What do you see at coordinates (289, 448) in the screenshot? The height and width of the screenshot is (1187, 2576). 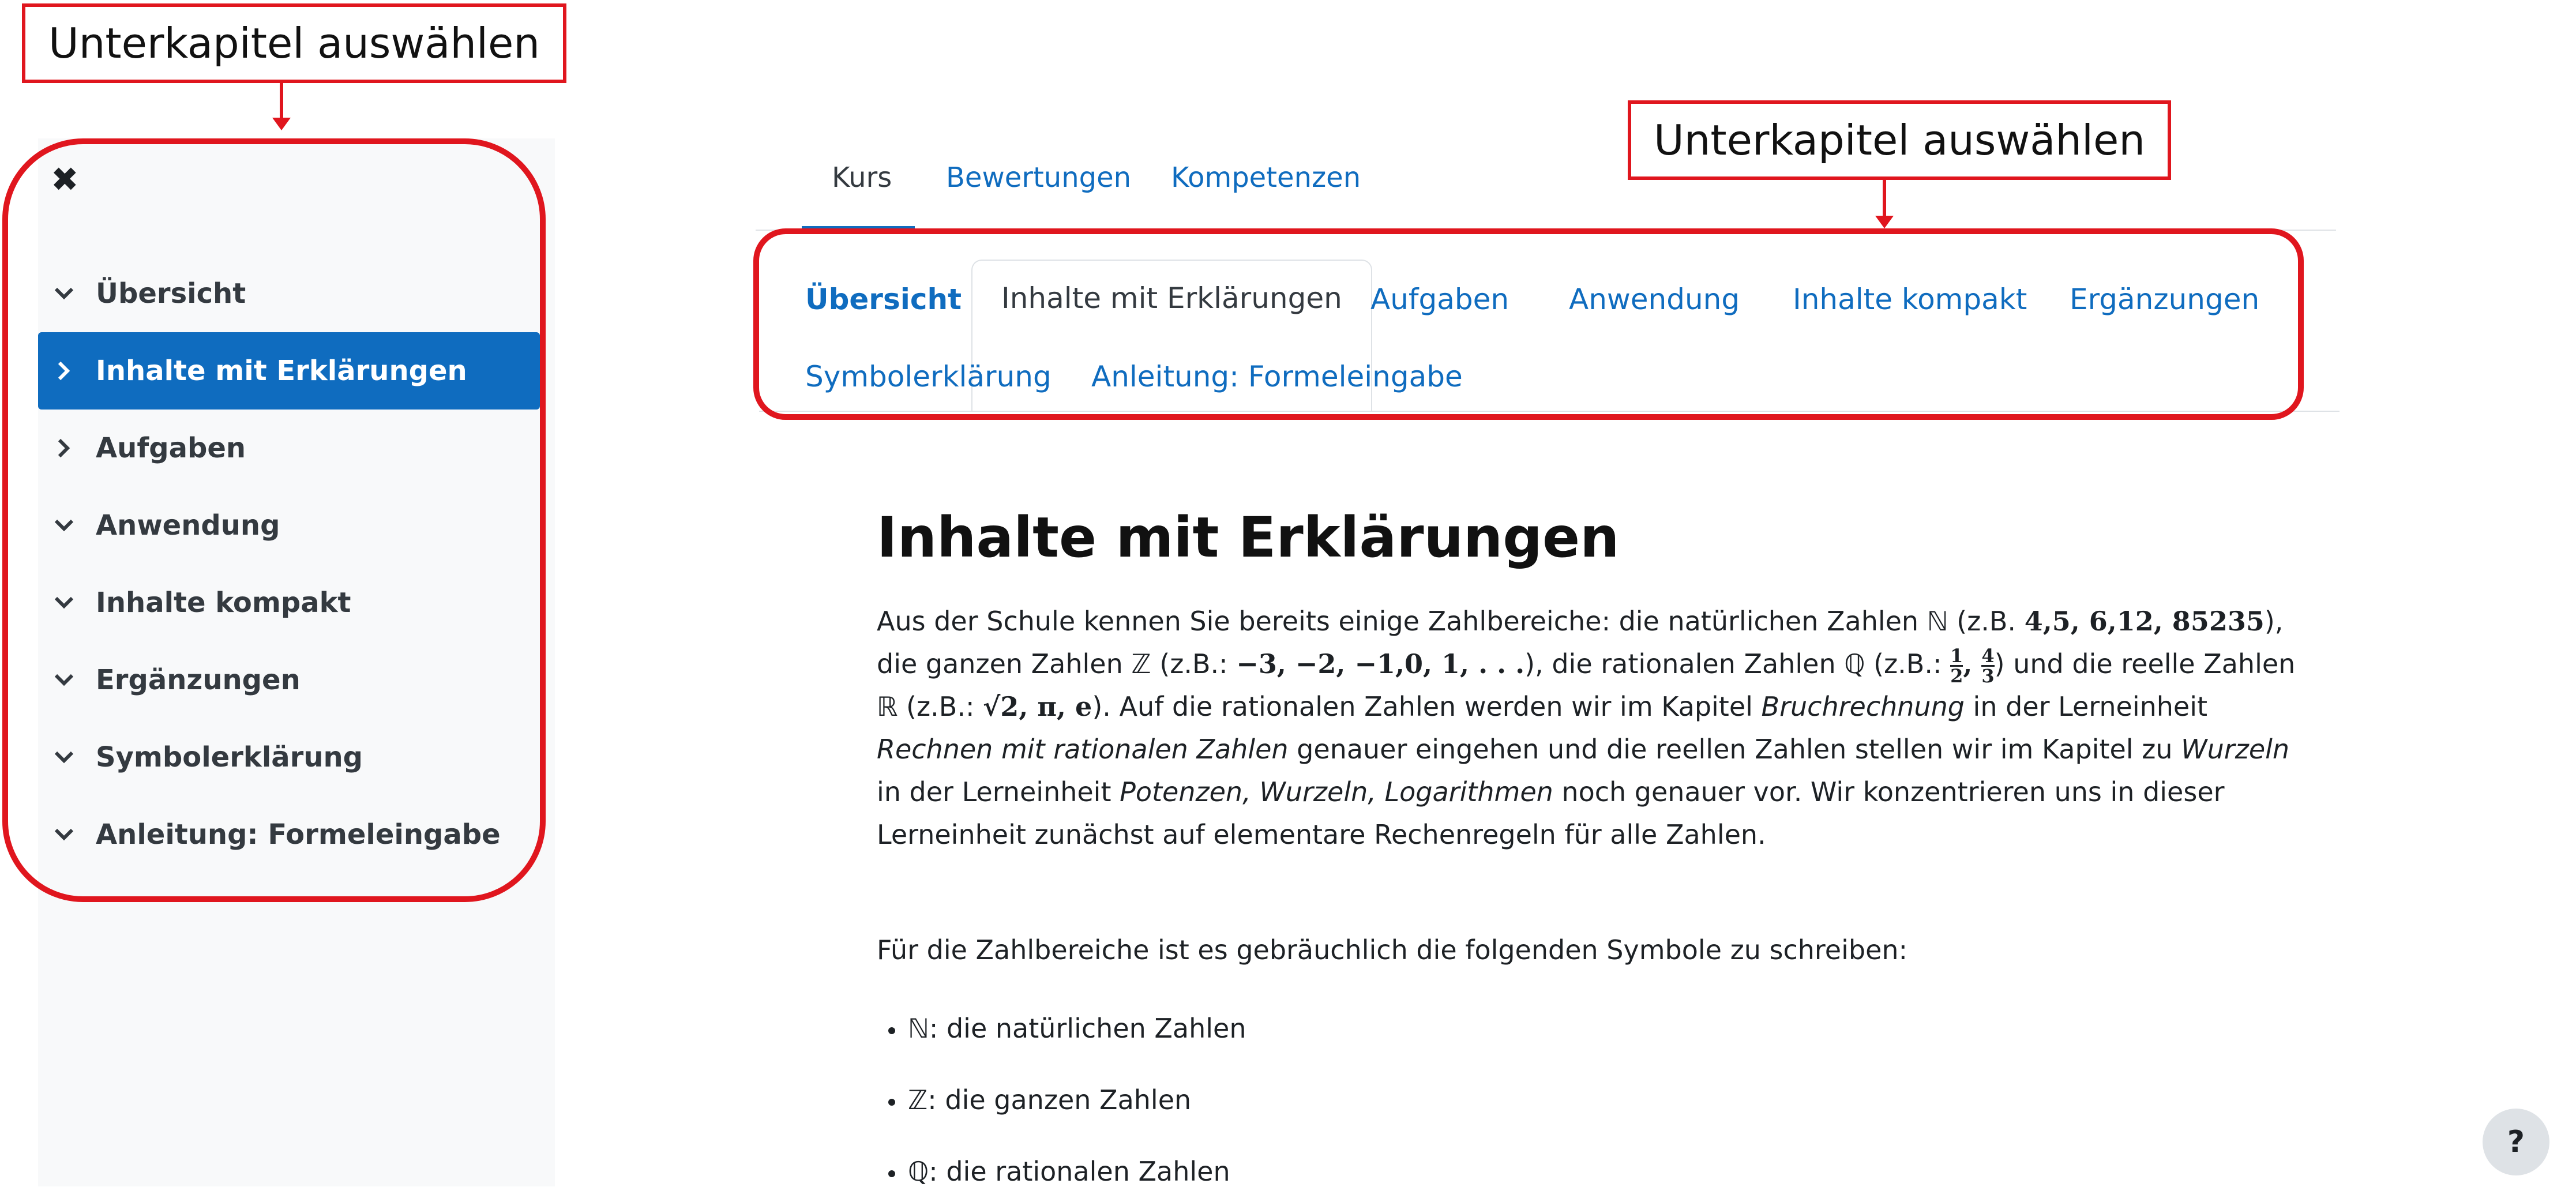 I see `sidebar-item-aufgaben: Aufgaben` at bounding box center [289, 448].